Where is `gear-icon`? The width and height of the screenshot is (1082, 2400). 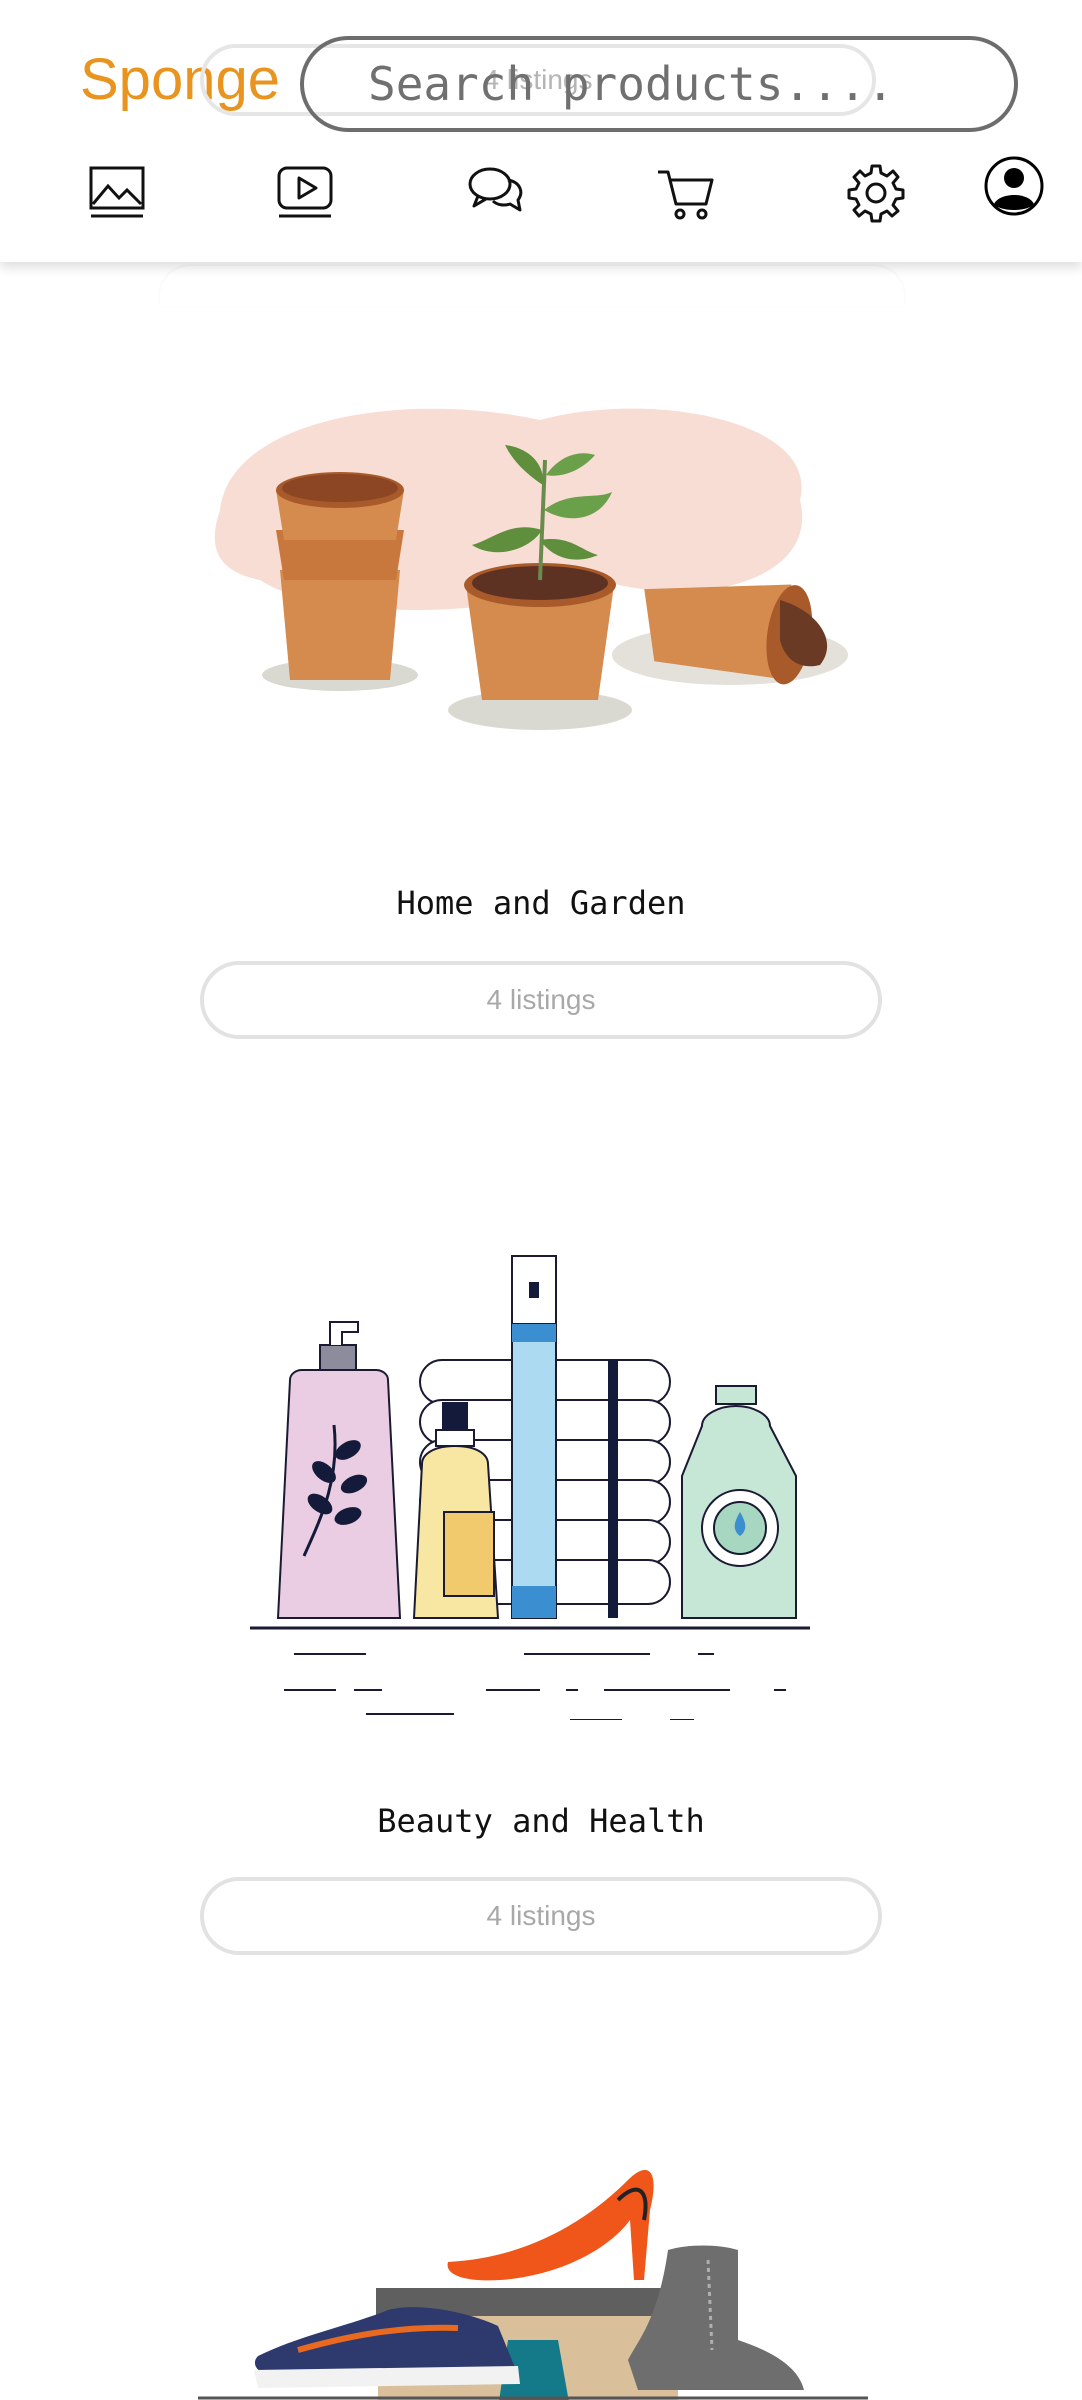 gear-icon is located at coordinates (876, 192).